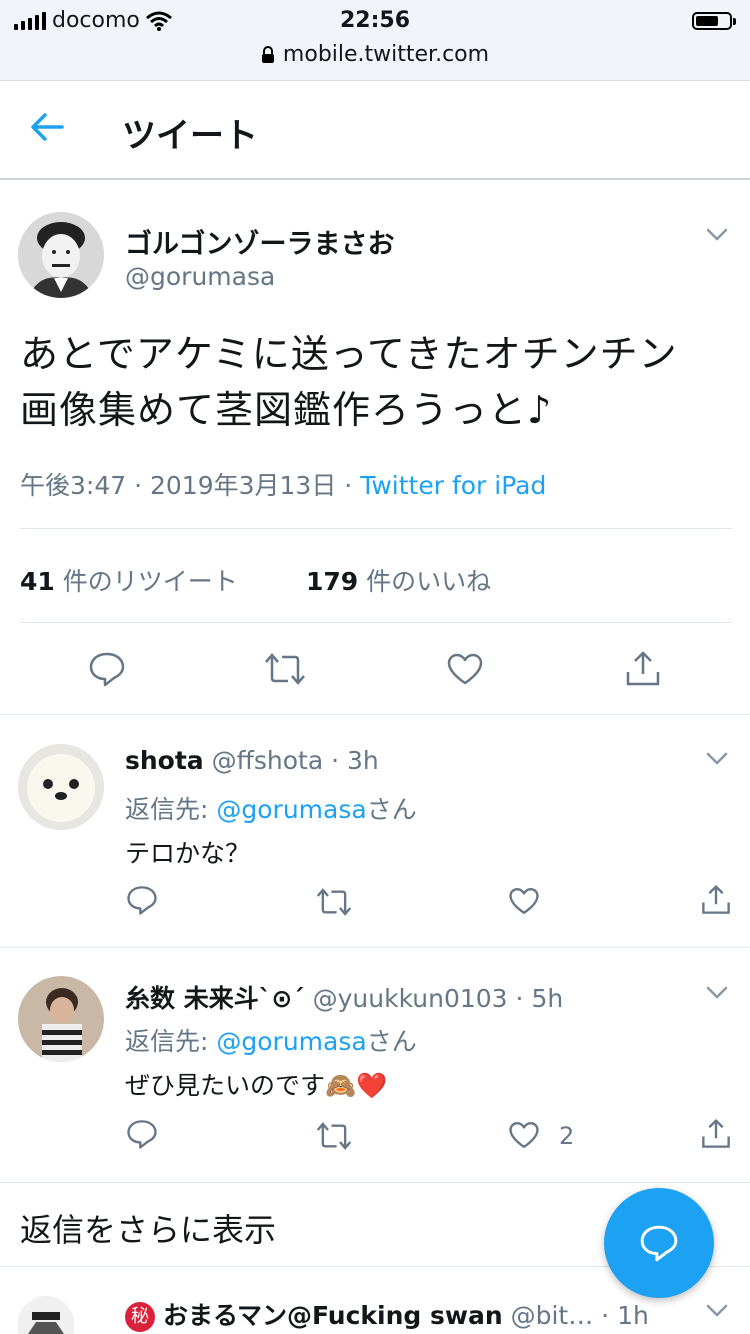 This screenshot has width=750, height=1334. Describe the element at coordinates (410, 998) in the screenshot. I see `reply-author-handle: @yuukkun0103` at that location.